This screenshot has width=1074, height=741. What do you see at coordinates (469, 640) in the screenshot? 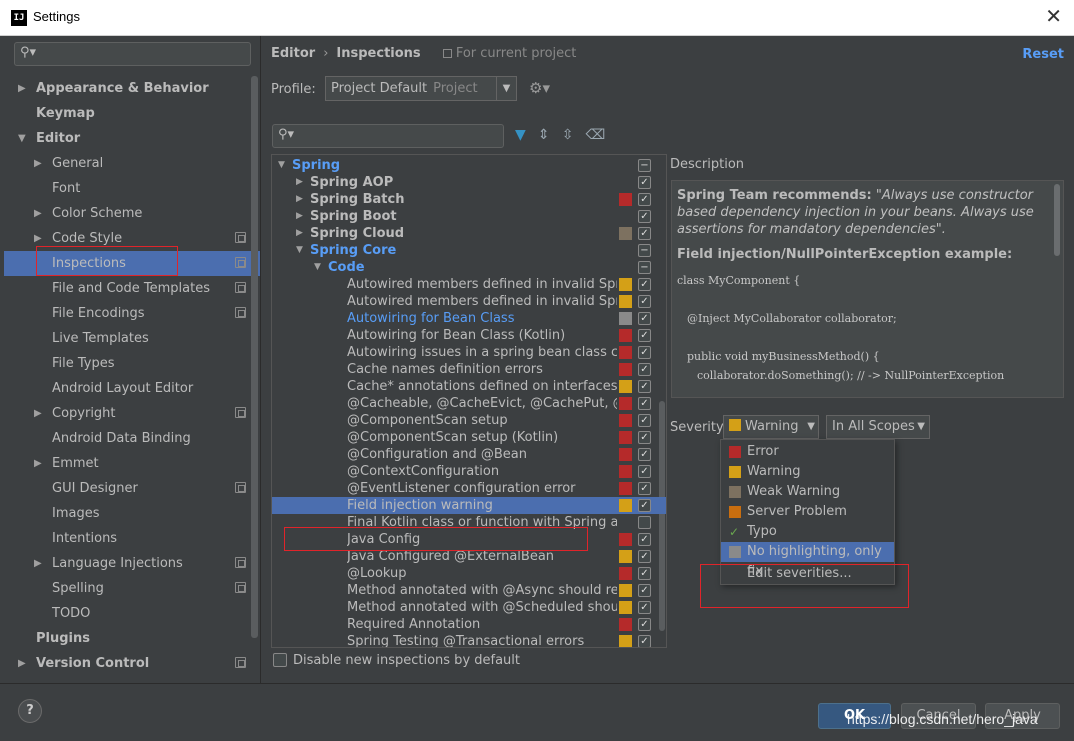
I see `inspection-row: Spring Testing @Transactional errors ✓` at bounding box center [469, 640].